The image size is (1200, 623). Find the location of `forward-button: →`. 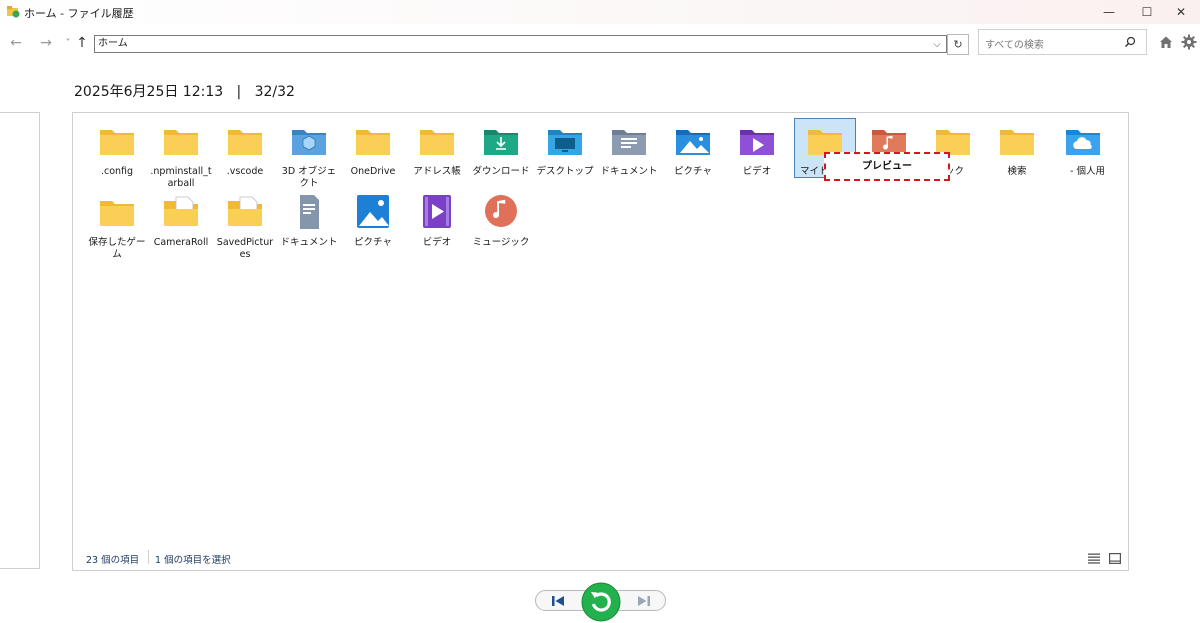

forward-button: → is located at coordinates (46, 43).